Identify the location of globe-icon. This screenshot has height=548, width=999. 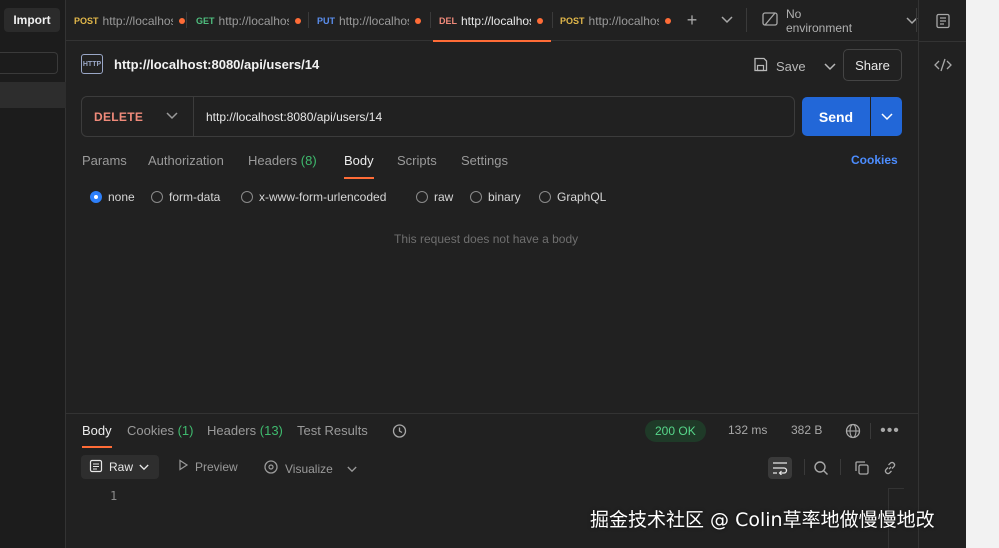
(853, 431).